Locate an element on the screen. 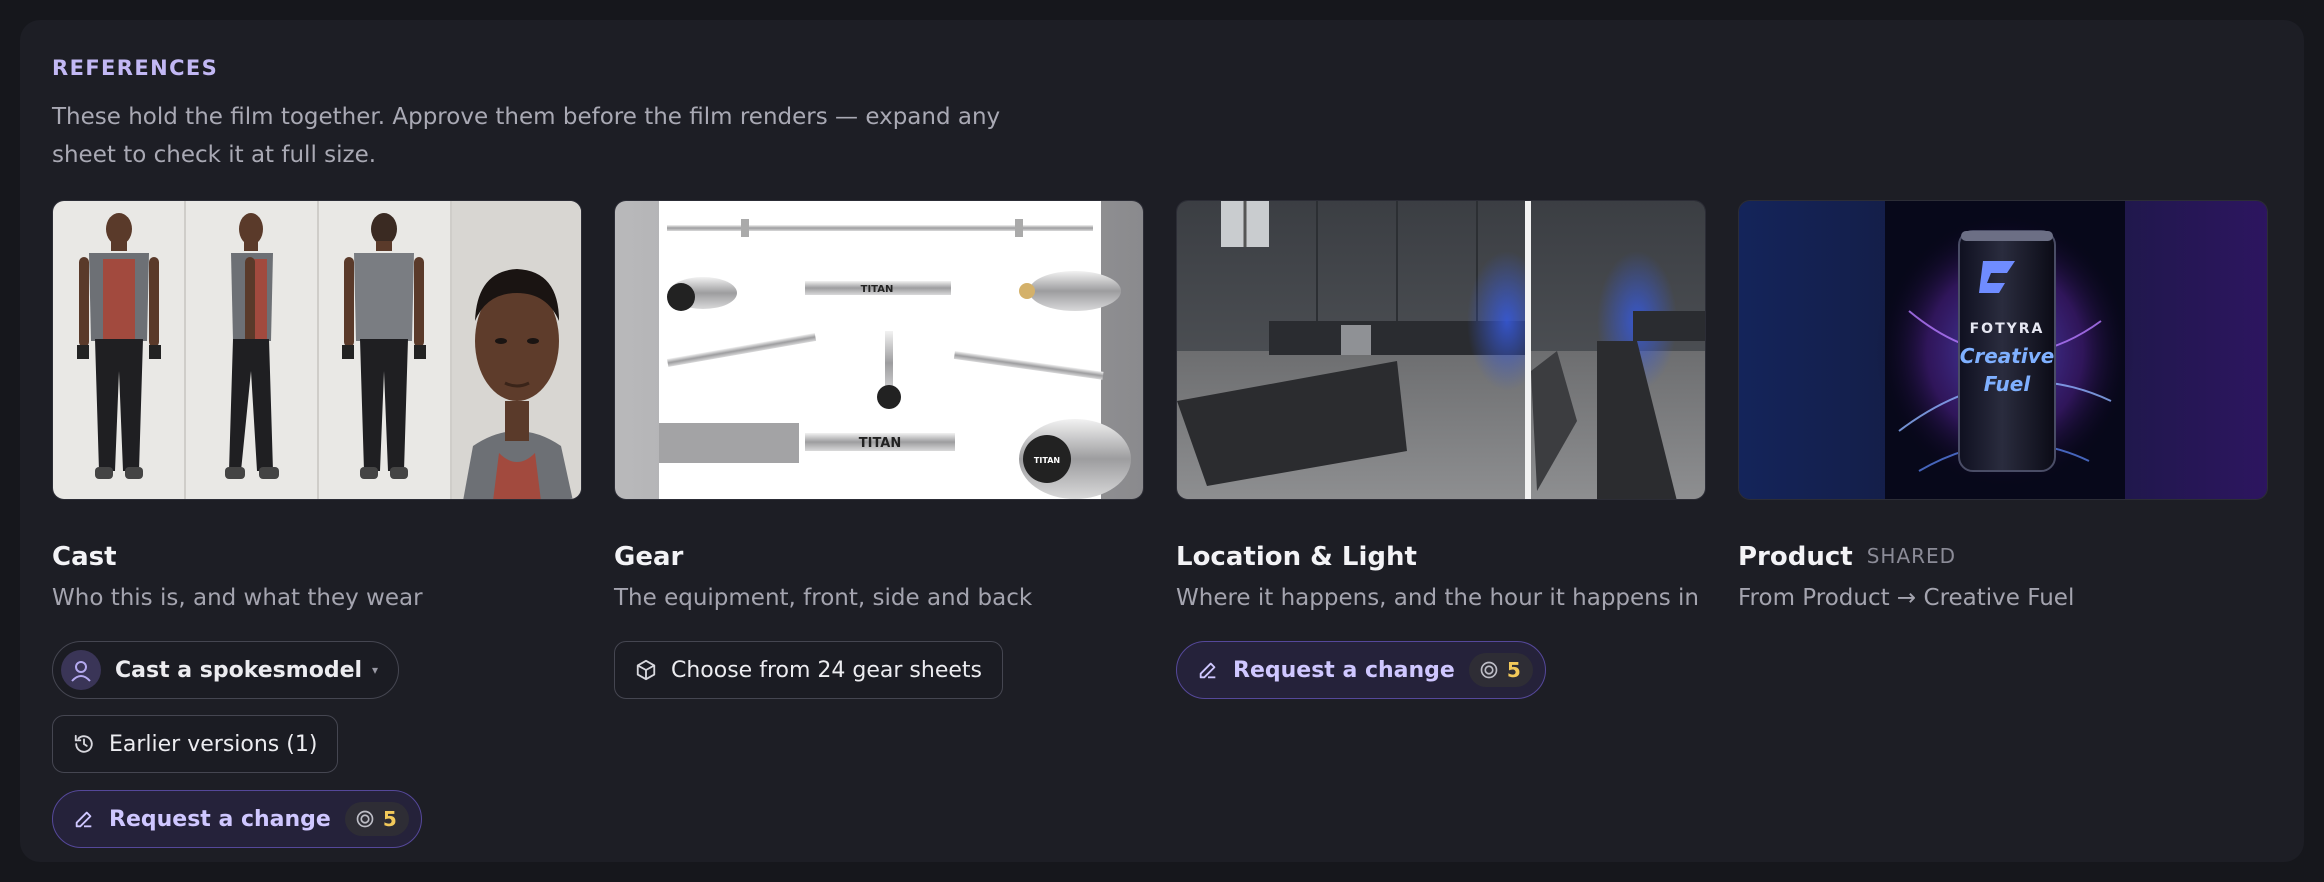 This screenshot has width=2324, height=882. product-subtitle: From Product → Creative Fuel is located at coordinates (1906, 598).